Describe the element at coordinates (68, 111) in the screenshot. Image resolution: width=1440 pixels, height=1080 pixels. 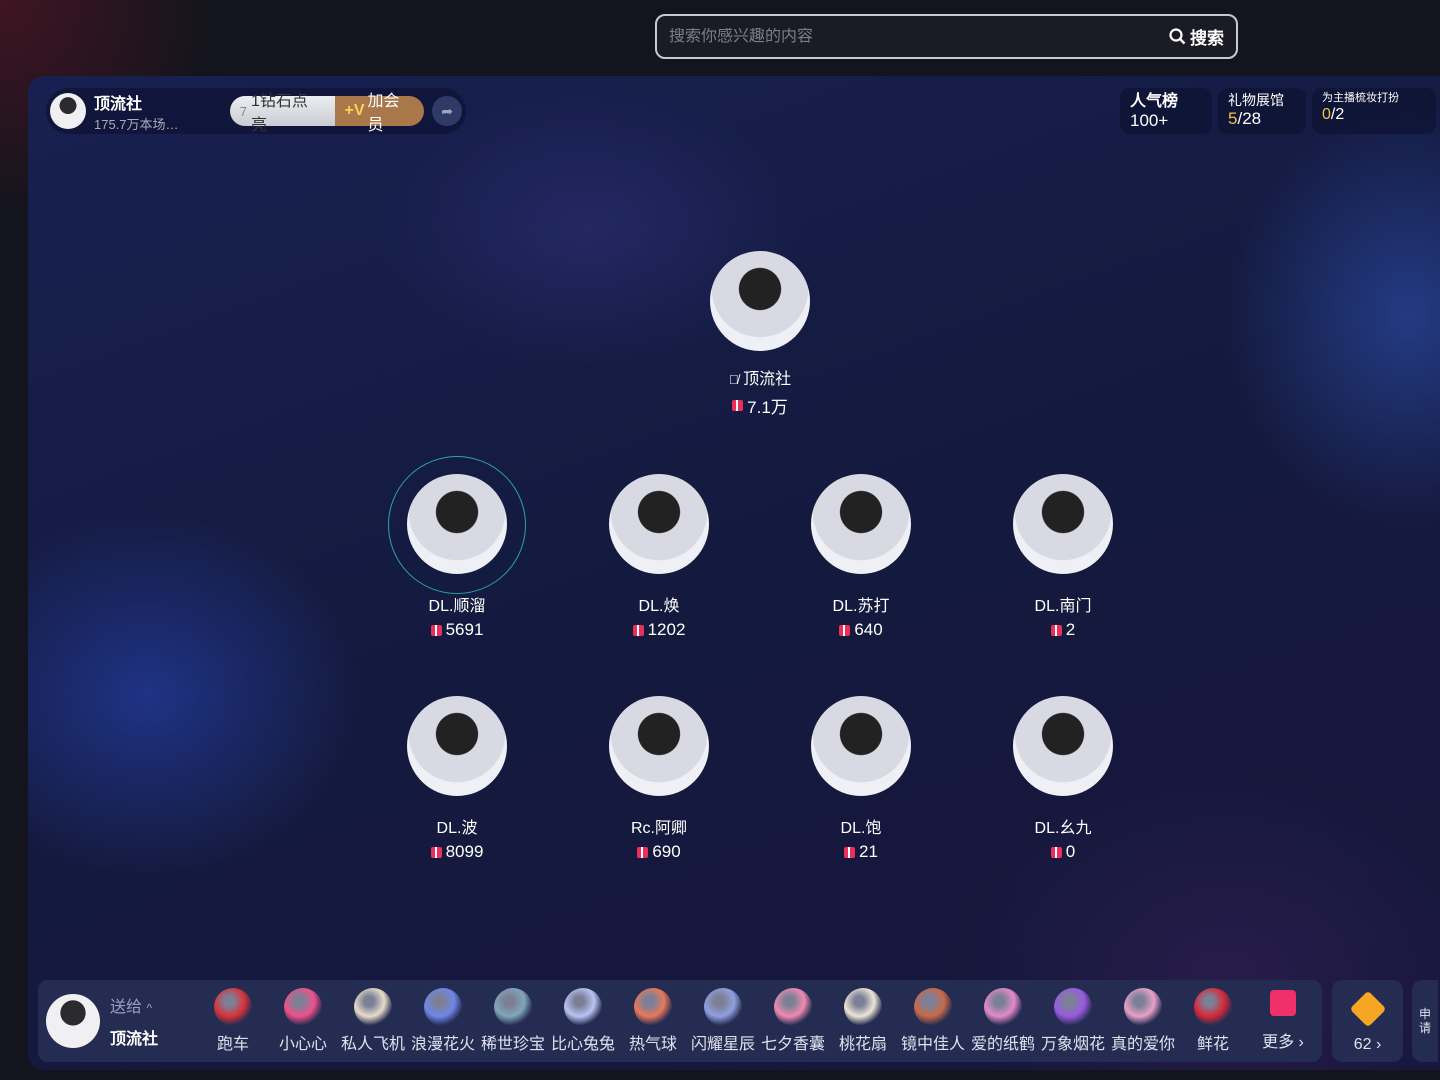
I see `room-avatar` at that location.